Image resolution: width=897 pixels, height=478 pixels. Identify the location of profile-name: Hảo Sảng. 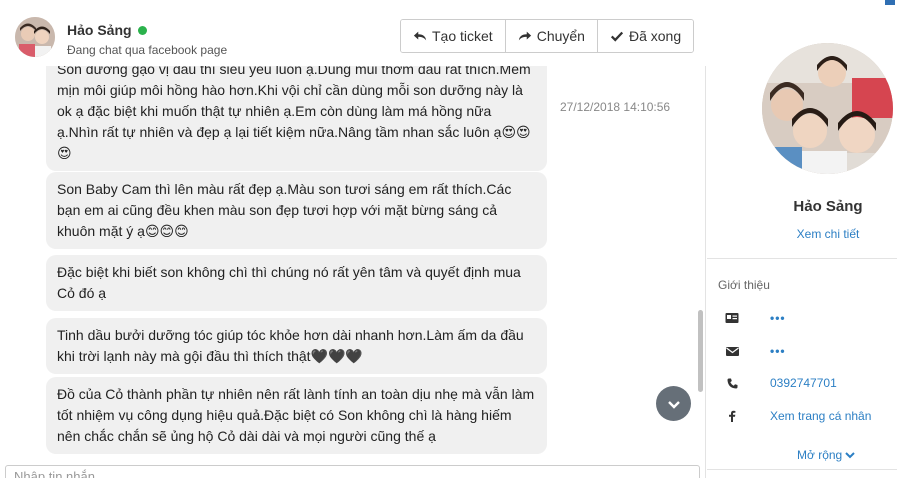
(828, 206).